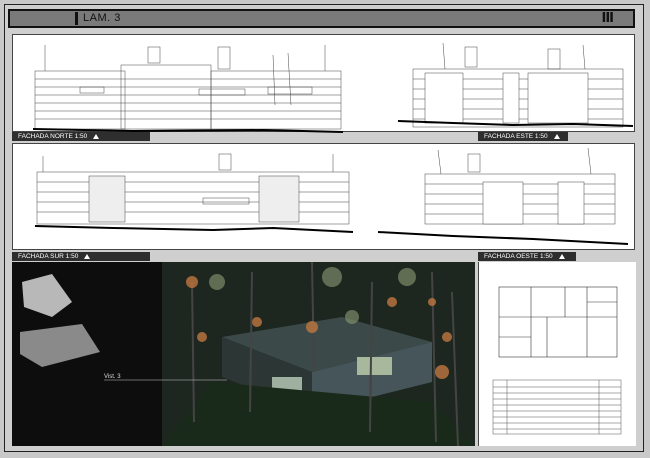 The image size is (650, 458). What do you see at coordinates (518, 256) in the screenshot?
I see `caption-text-oeste: FACHADA OESTE 1:50` at bounding box center [518, 256].